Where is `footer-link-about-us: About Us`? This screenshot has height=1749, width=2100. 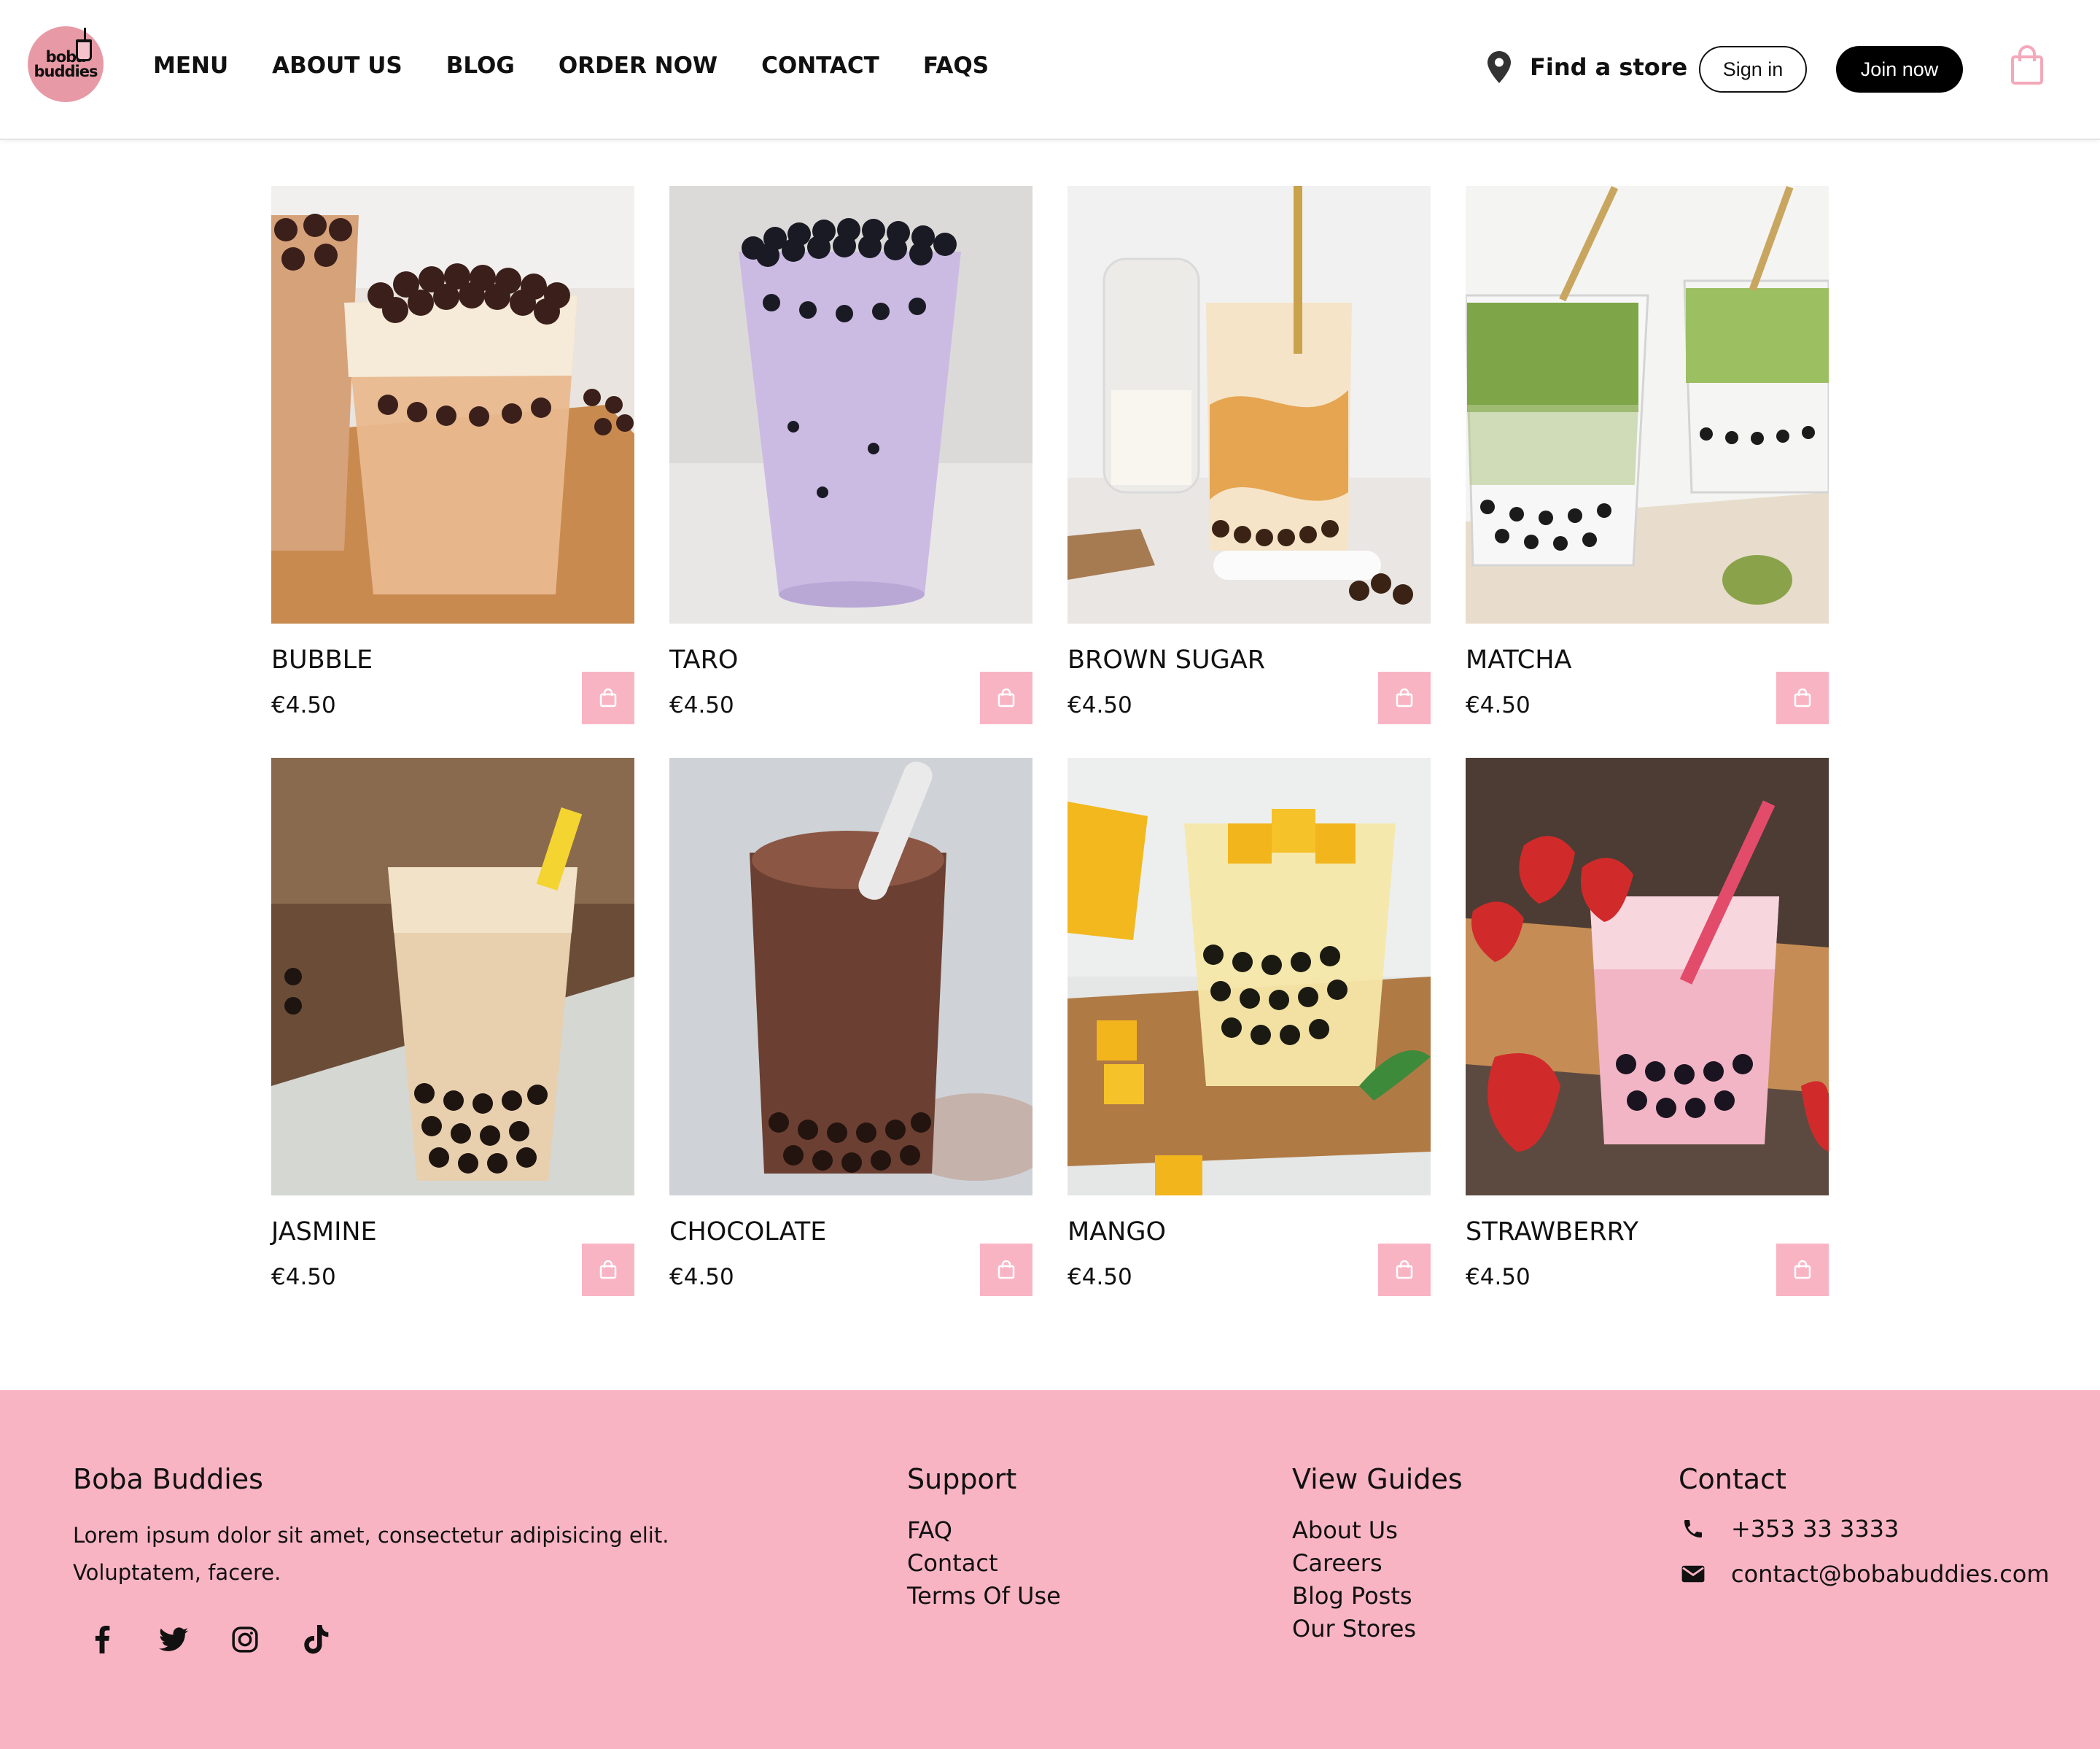
footer-link-about-us: About Us is located at coordinates (1354, 1530).